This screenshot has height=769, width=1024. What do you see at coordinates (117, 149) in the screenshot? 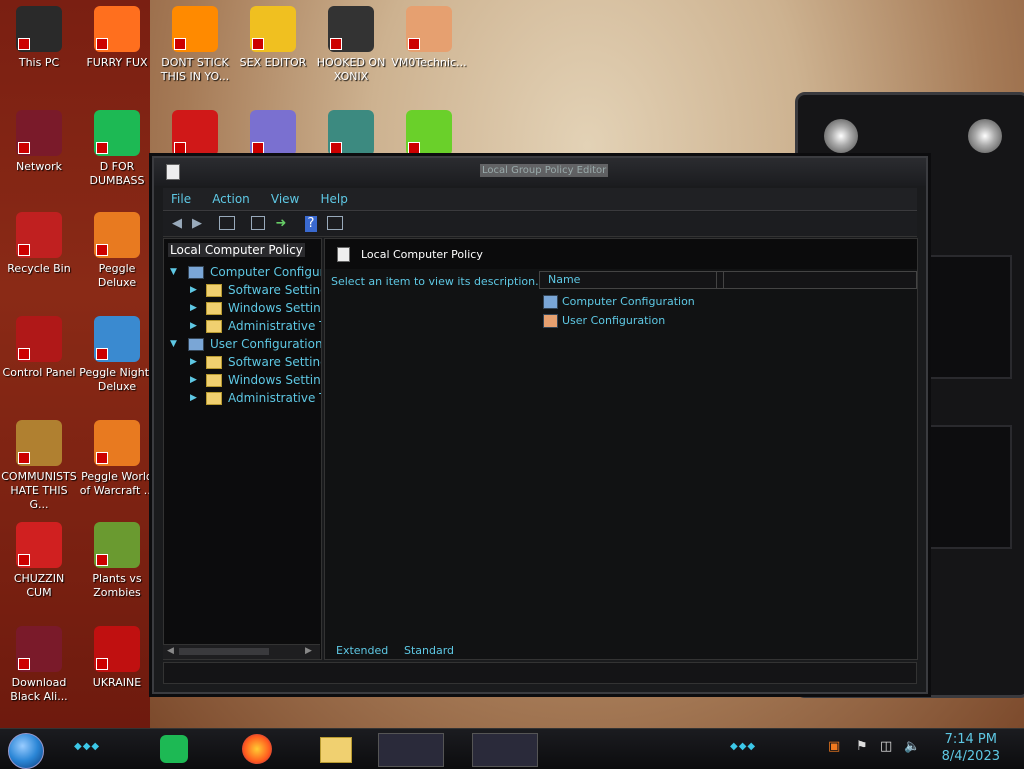
I see `desktop-icon: D FOR DUMBASS` at bounding box center [117, 149].